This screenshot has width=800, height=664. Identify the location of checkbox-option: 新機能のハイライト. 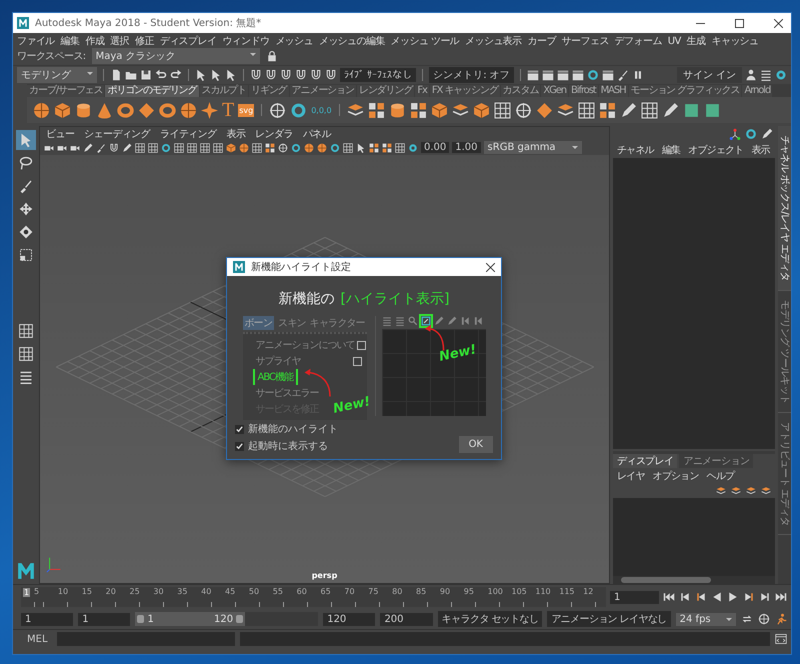
(286, 429).